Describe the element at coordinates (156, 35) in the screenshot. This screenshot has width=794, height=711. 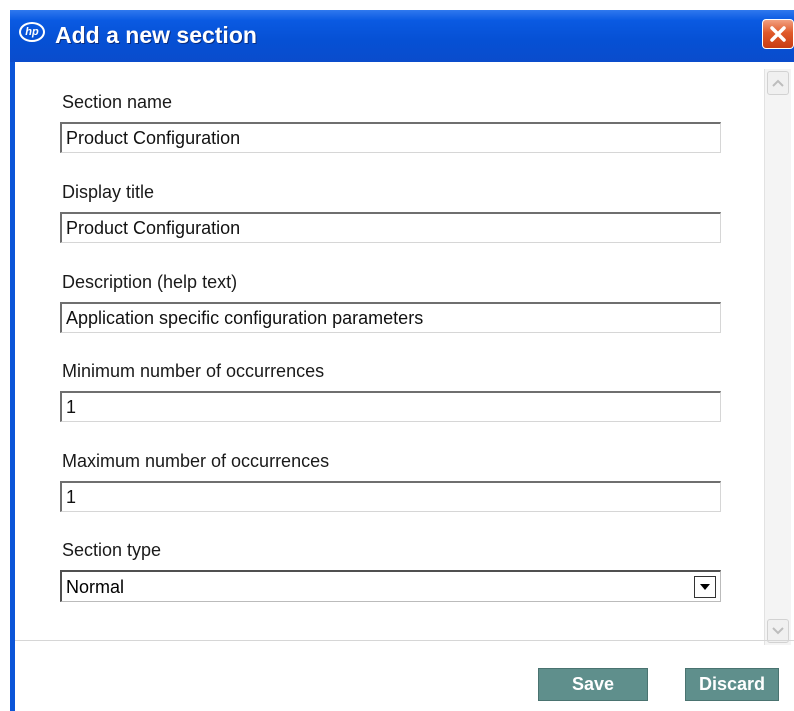
I see `dialog-title: Add a new section` at that location.